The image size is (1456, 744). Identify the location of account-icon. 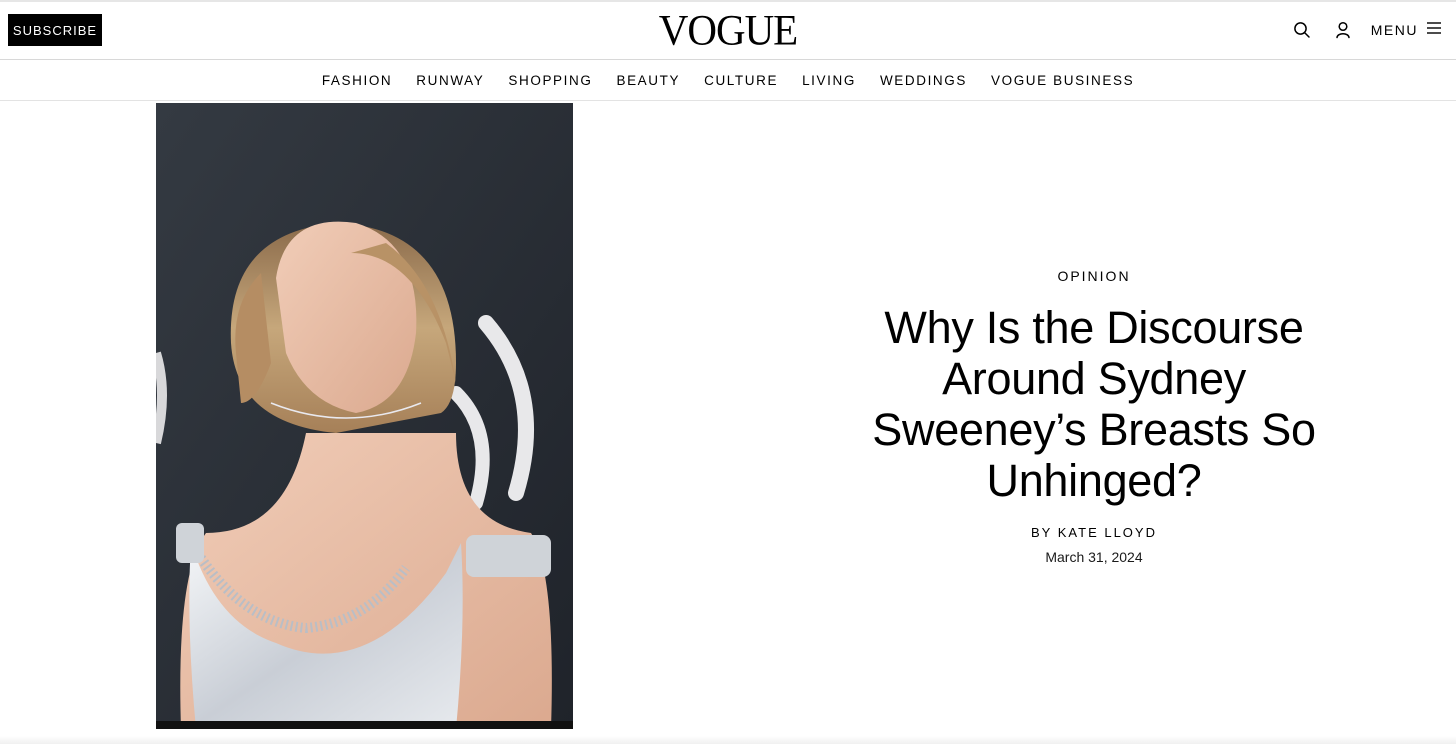
(1343, 30).